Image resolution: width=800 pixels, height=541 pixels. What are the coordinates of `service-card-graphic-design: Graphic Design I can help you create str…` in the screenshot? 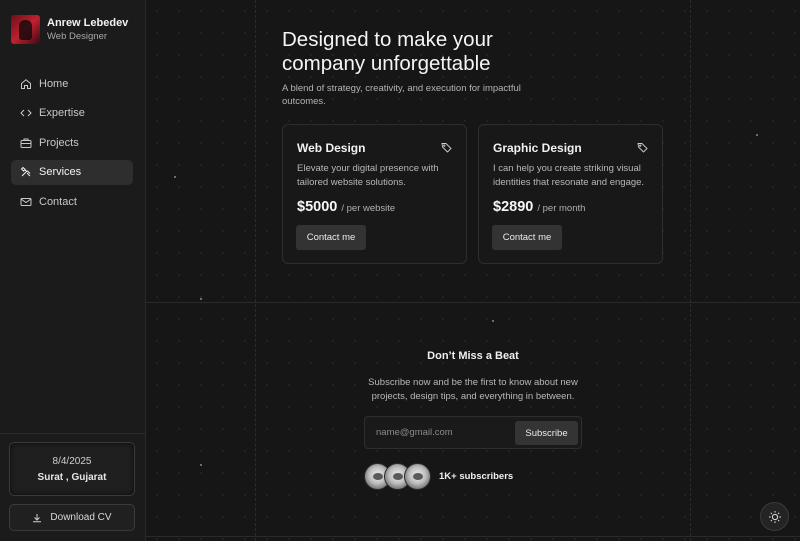 It's located at (570, 194).